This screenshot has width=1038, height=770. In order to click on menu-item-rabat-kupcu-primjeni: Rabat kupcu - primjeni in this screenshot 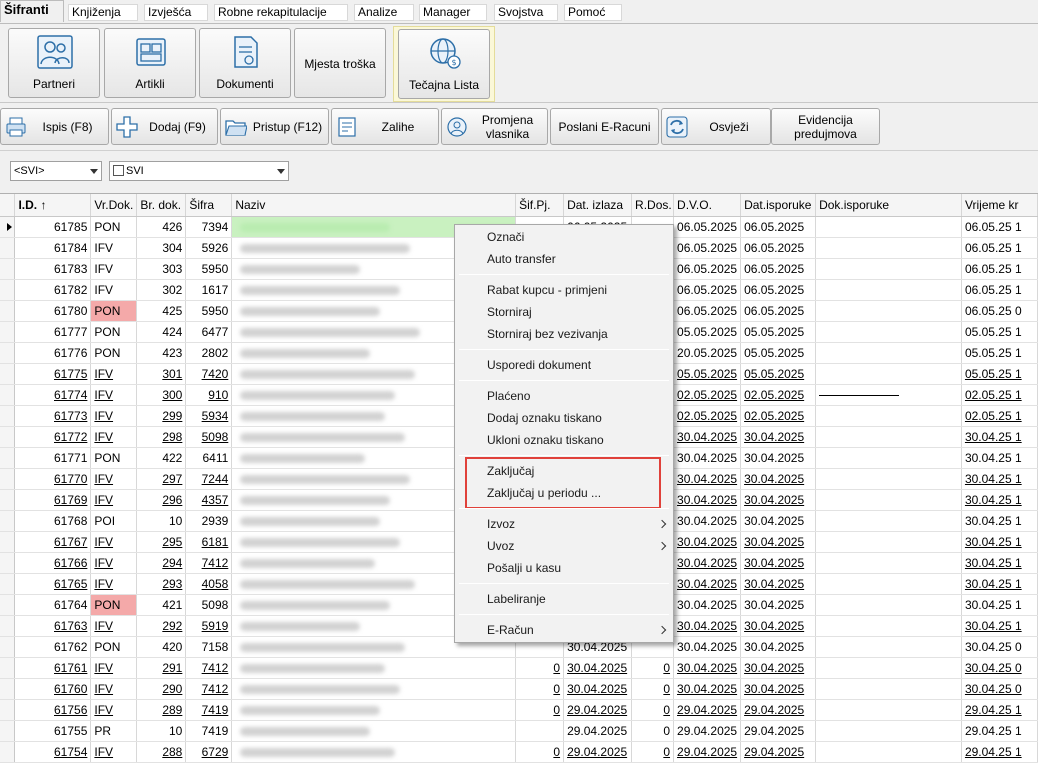, I will do `click(547, 290)`.